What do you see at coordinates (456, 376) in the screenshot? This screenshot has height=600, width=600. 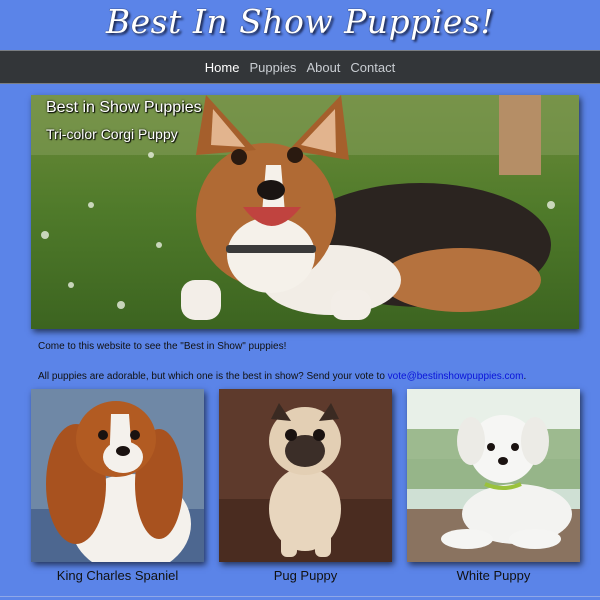 I see `vote-email-link: vote@bestinshowpuppies.com` at bounding box center [456, 376].